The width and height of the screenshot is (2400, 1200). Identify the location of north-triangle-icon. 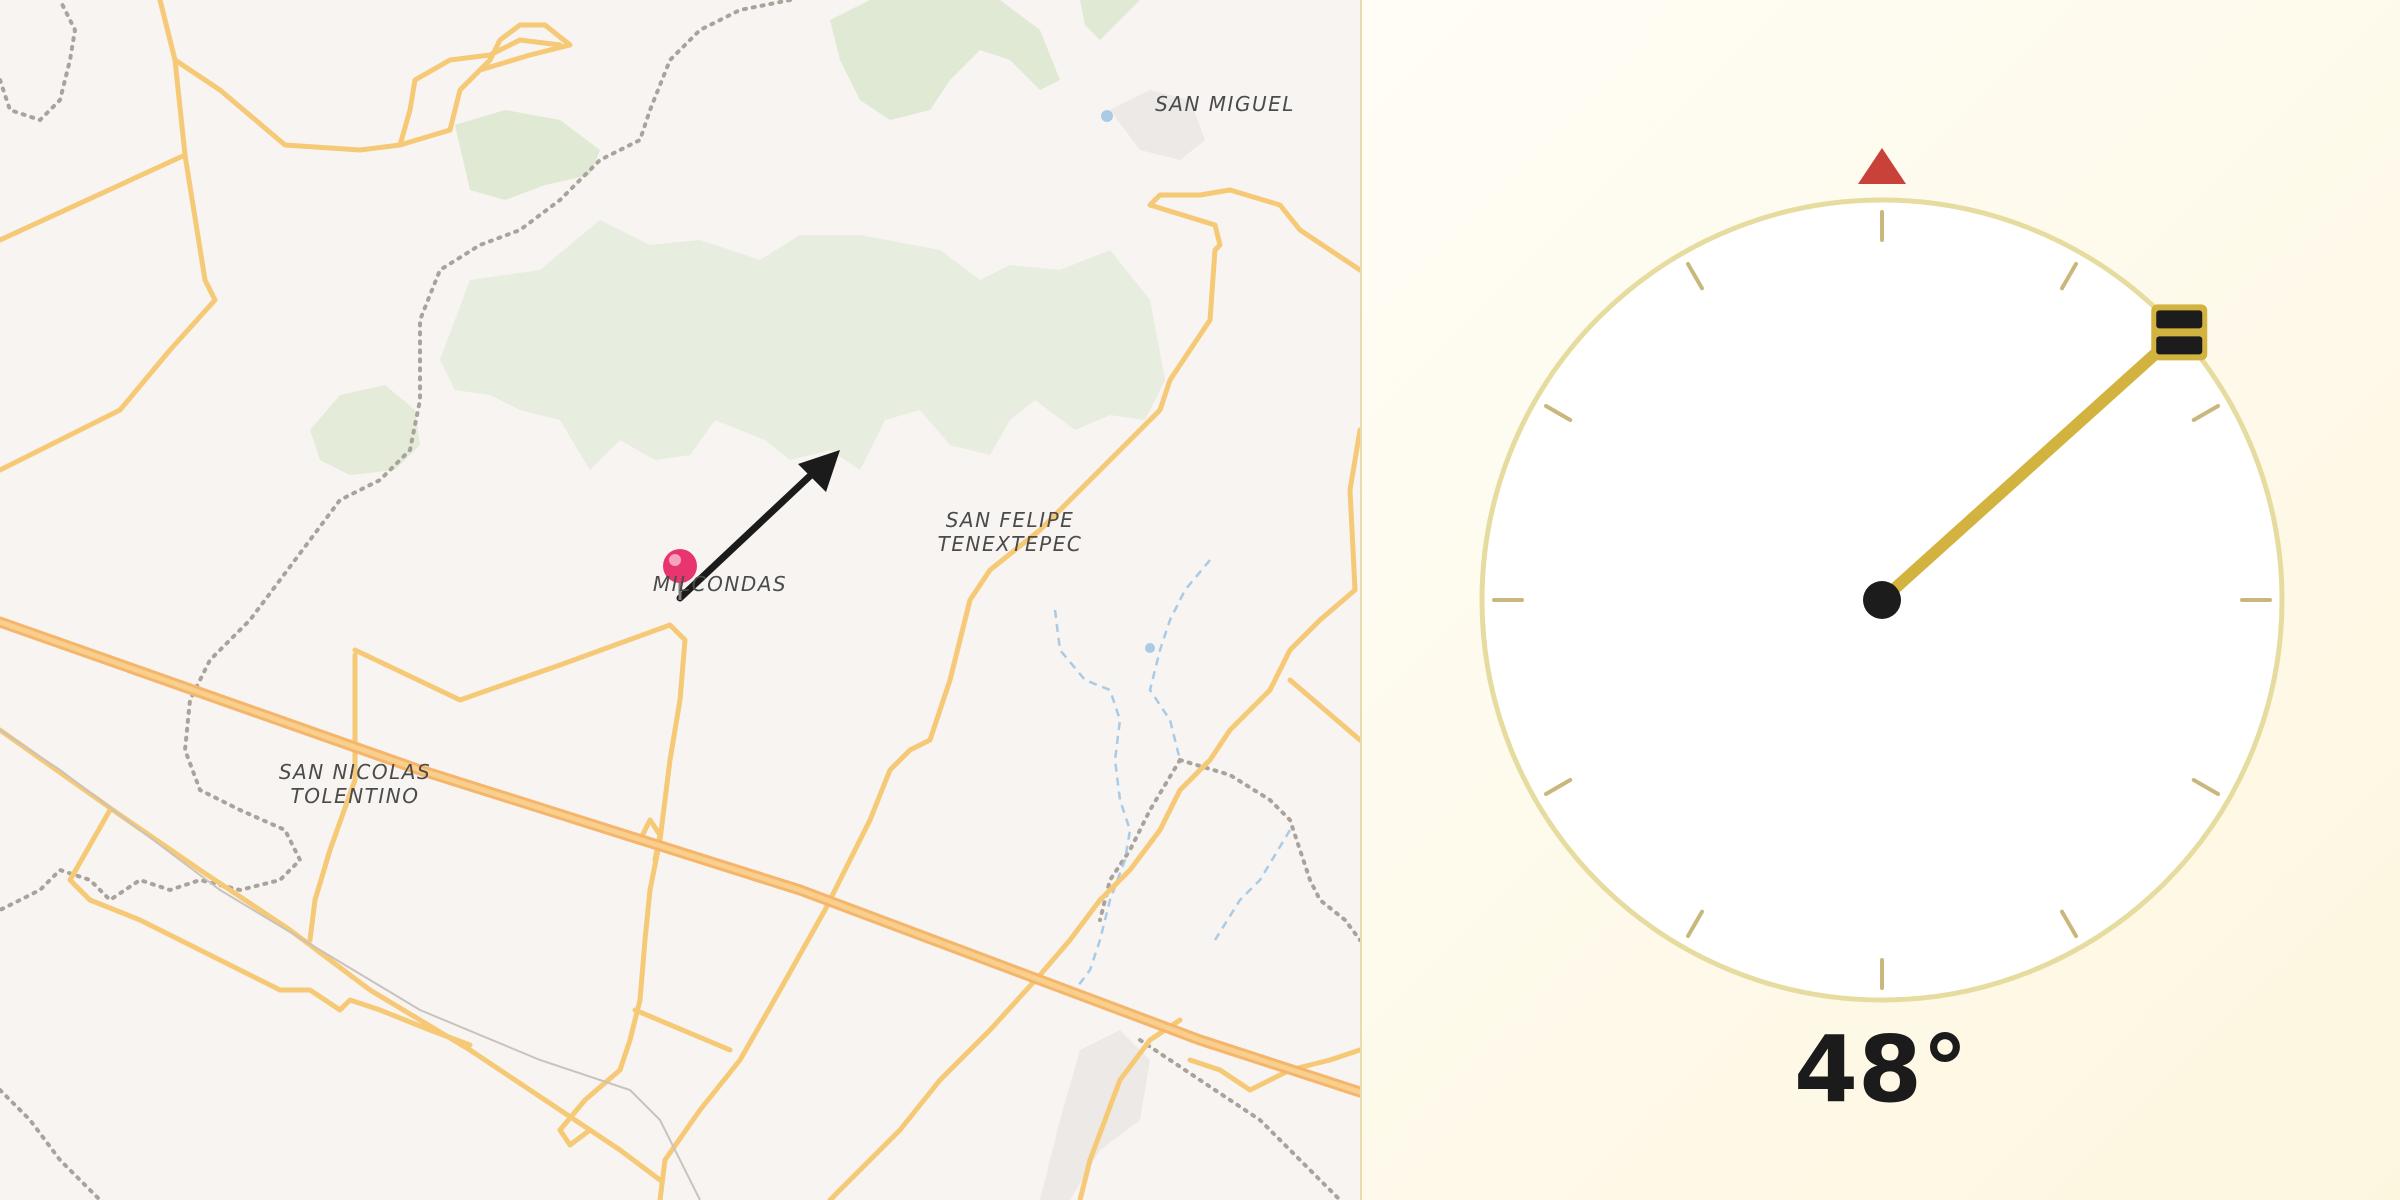
(1882, 166).